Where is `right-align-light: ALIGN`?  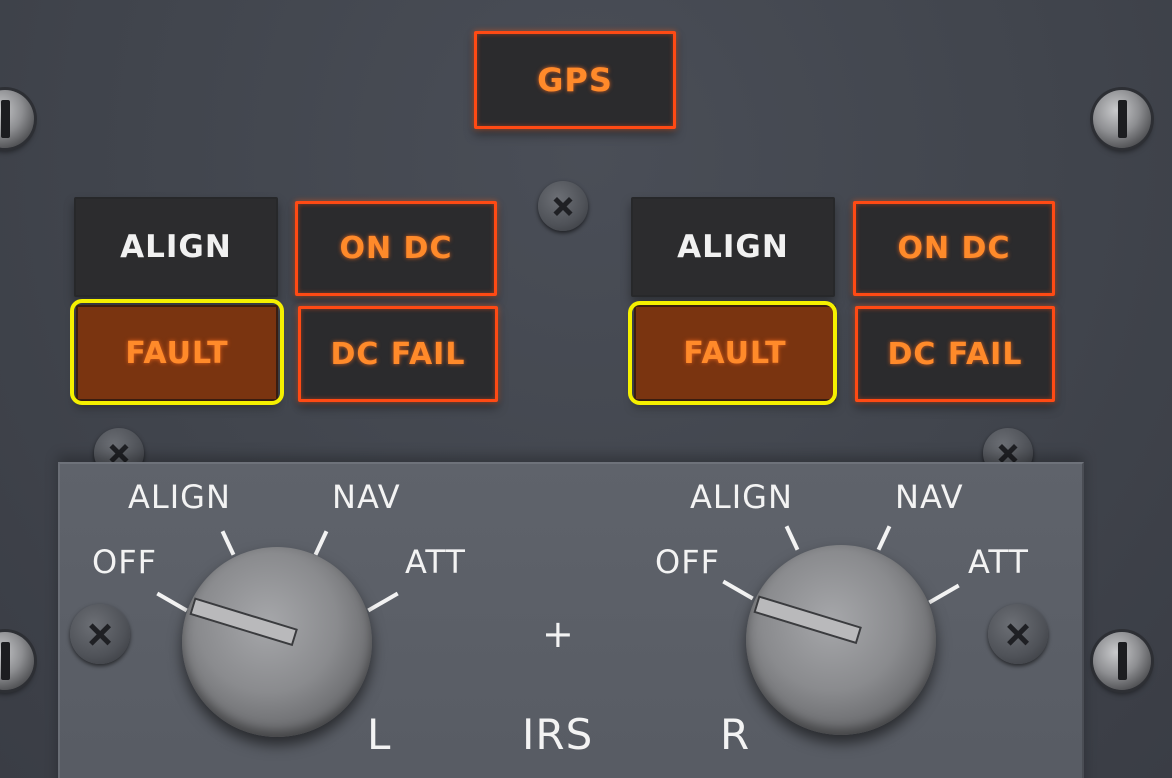 right-align-light: ALIGN is located at coordinates (733, 247).